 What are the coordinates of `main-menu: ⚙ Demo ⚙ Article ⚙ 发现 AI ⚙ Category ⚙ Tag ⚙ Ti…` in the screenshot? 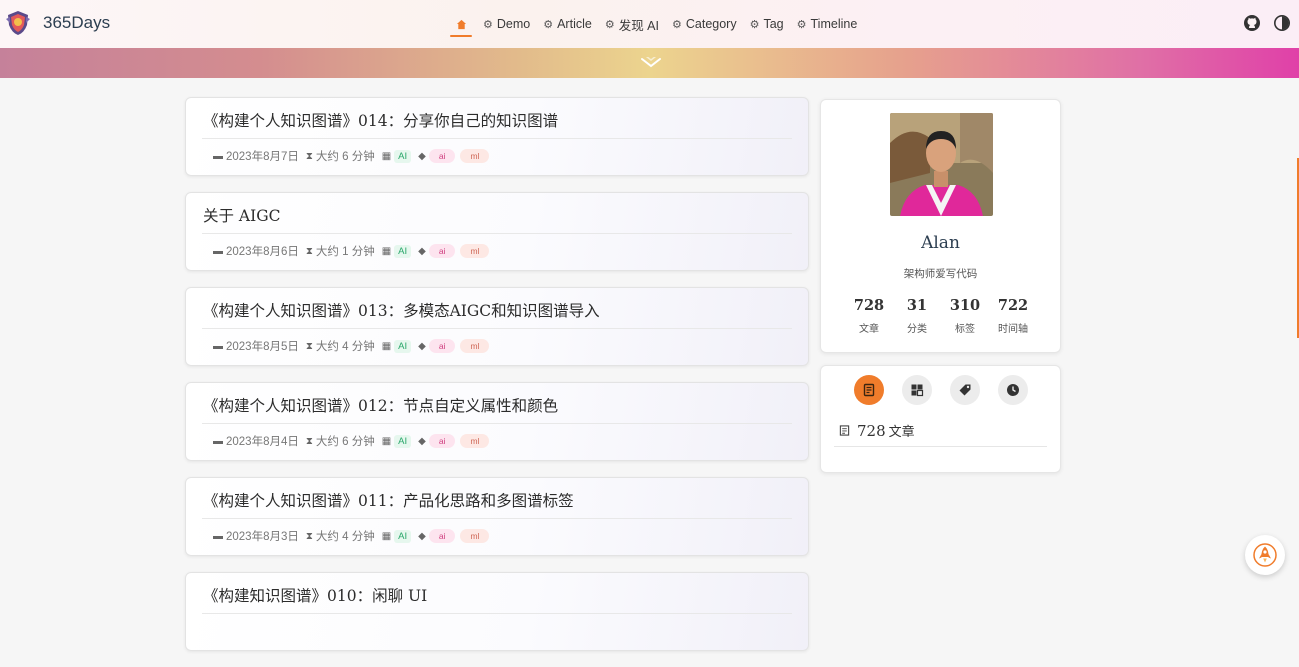 It's located at (660, 24).